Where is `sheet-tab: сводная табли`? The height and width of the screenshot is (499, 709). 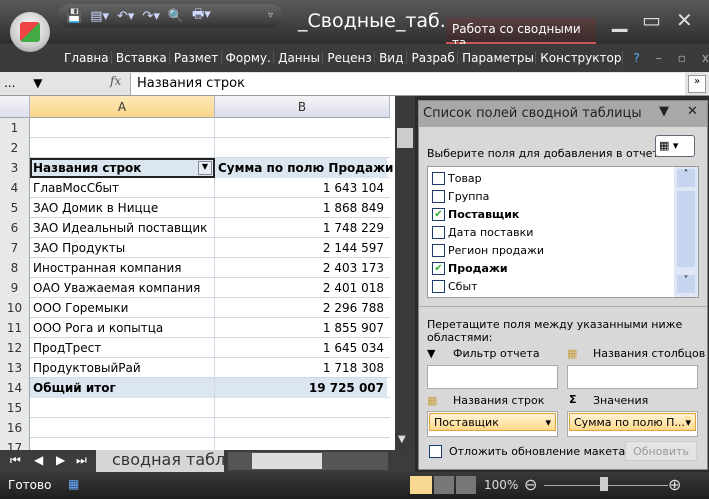 sheet-tab: сводная табли is located at coordinates (160, 461).